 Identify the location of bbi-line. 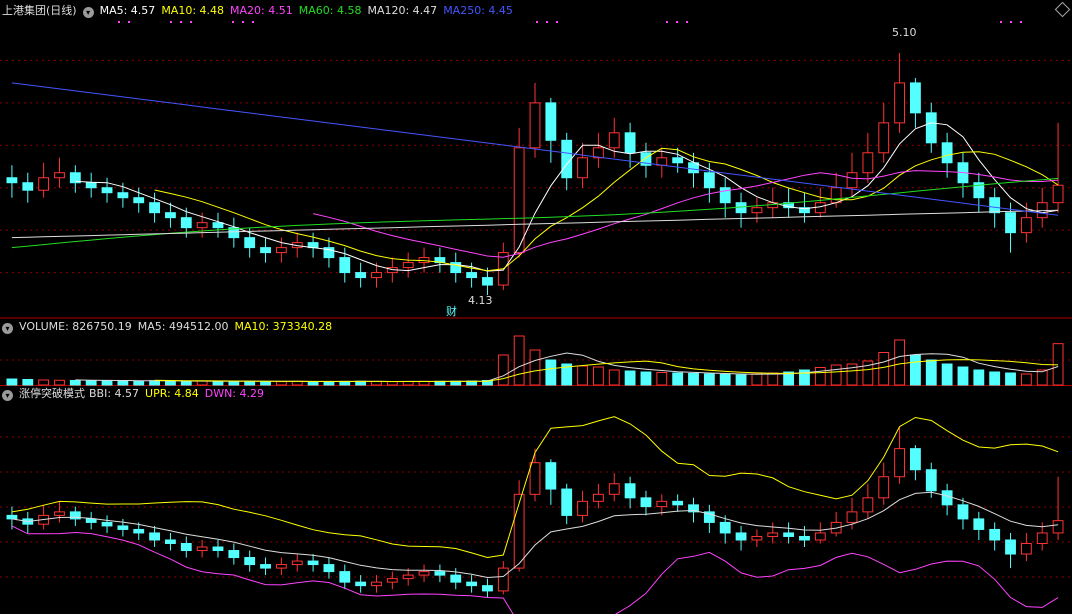
(535, 535).